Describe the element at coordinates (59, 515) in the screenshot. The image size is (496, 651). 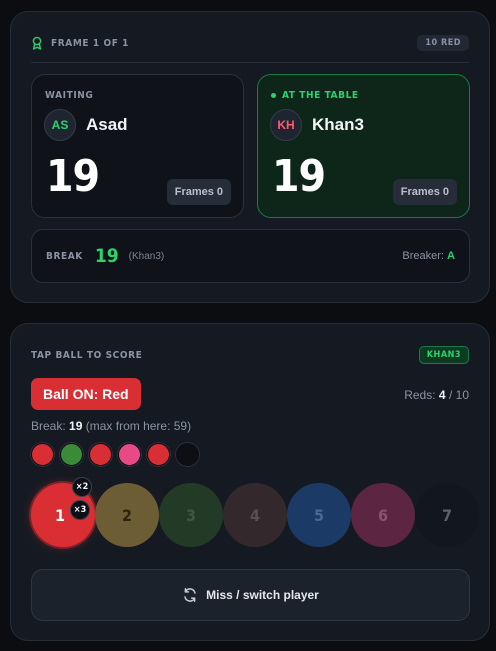
I see `ball-value: 1` at that location.